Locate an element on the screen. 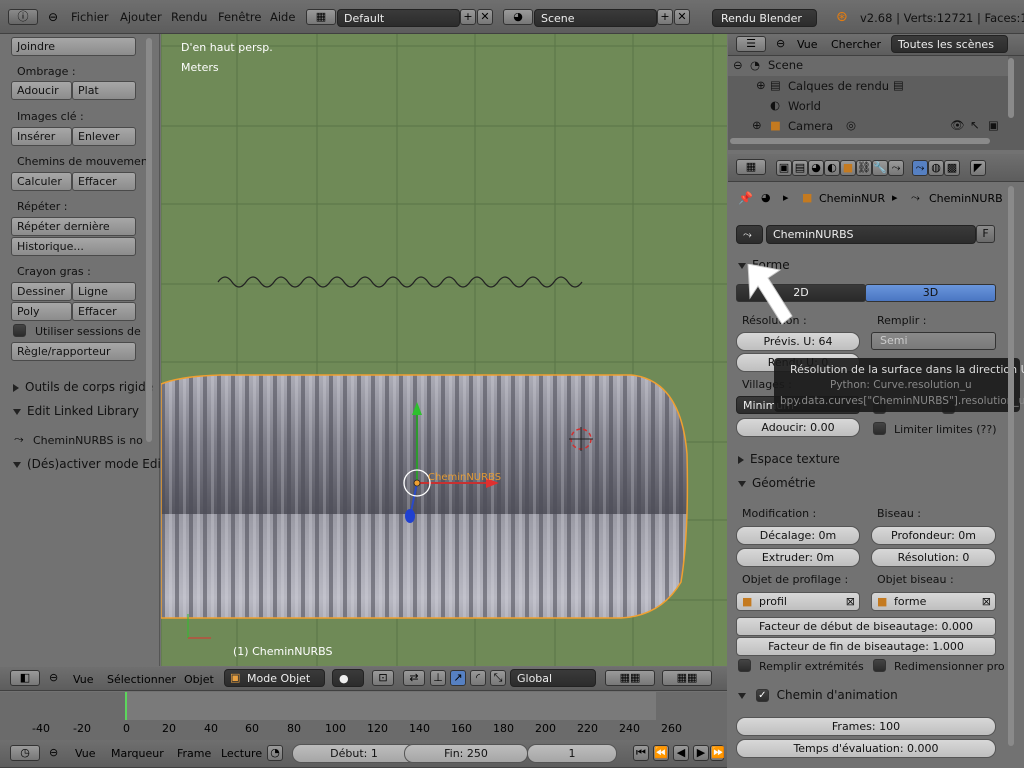  preview-range-icon: ◔ is located at coordinates (275, 753).